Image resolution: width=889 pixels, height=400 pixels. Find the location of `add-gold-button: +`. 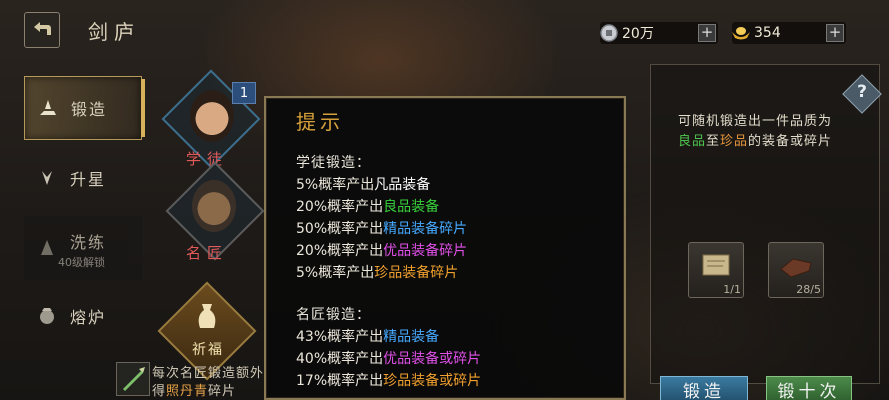

add-gold-button: + is located at coordinates (835, 33).